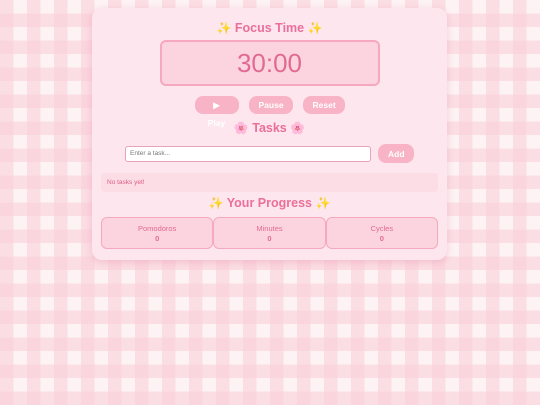  What do you see at coordinates (216, 112) in the screenshot?
I see `play-button: ▶ Play` at bounding box center [216, 112].